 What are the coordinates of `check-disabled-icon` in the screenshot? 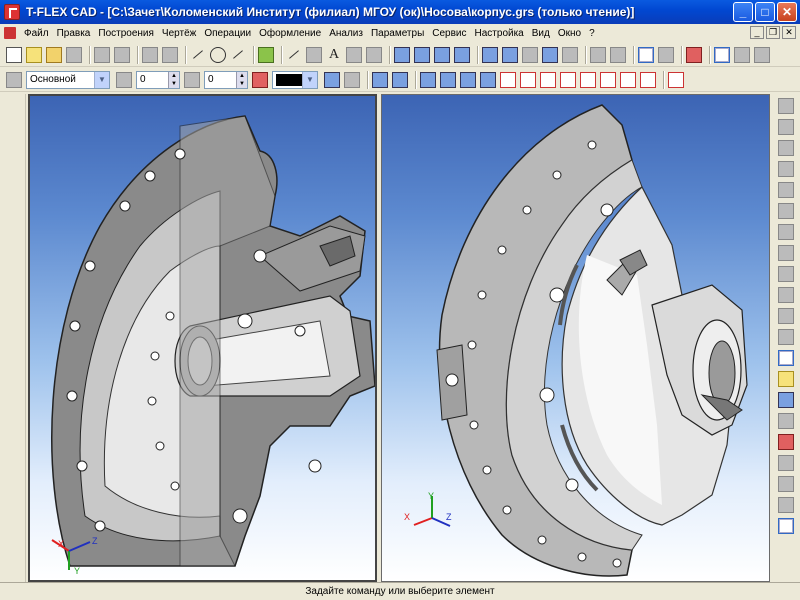 It's located at (786, 127).